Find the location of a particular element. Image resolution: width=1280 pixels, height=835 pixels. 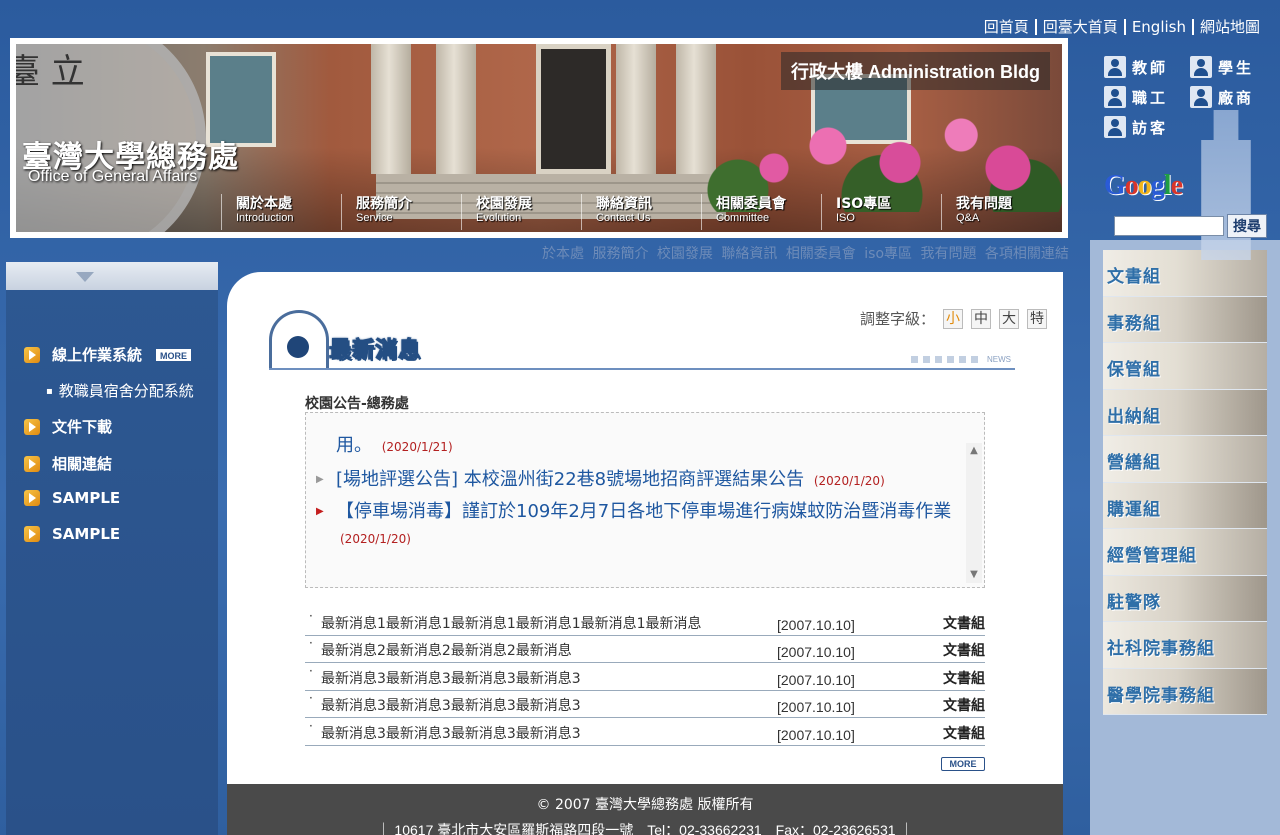

nav-contact-us: 聯絡資訊 Contact Us is located at coordinates (641, 212).